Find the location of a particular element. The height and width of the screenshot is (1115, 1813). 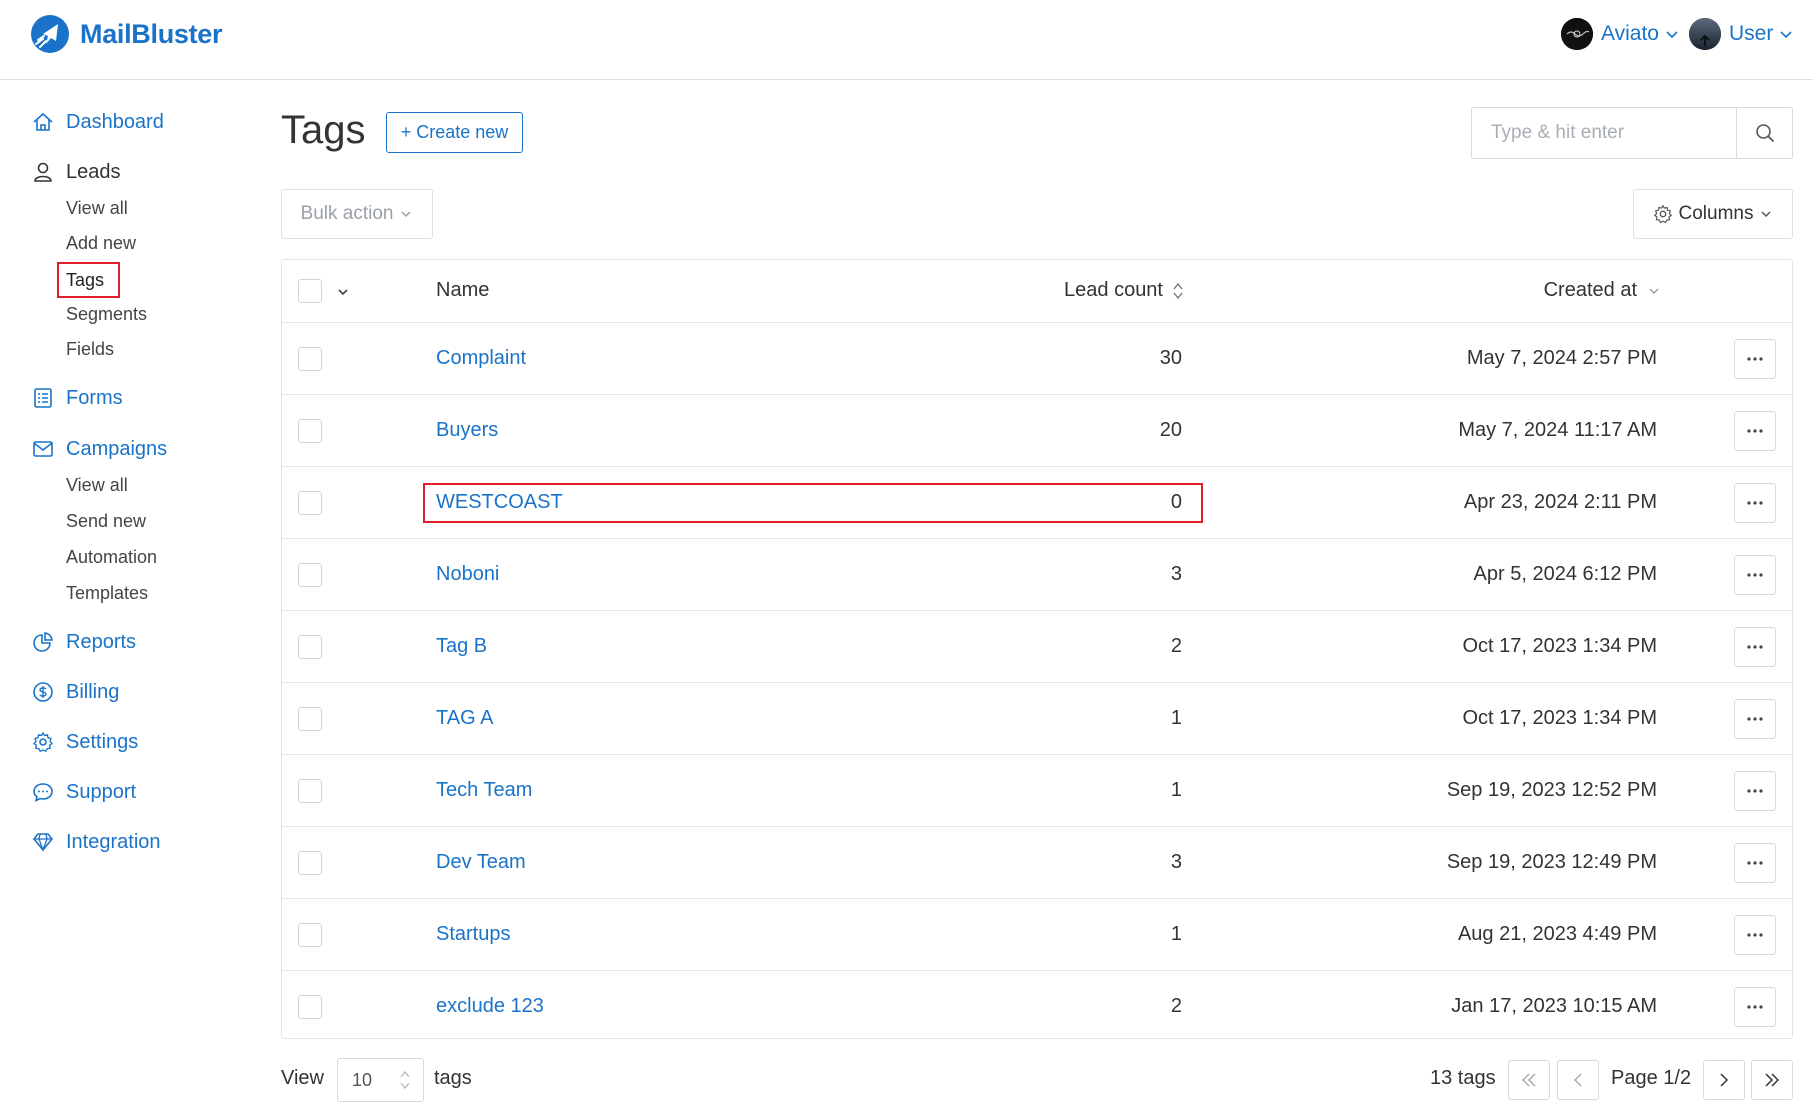

tag-name-link: Buyers is located at coordinates (467, 430).